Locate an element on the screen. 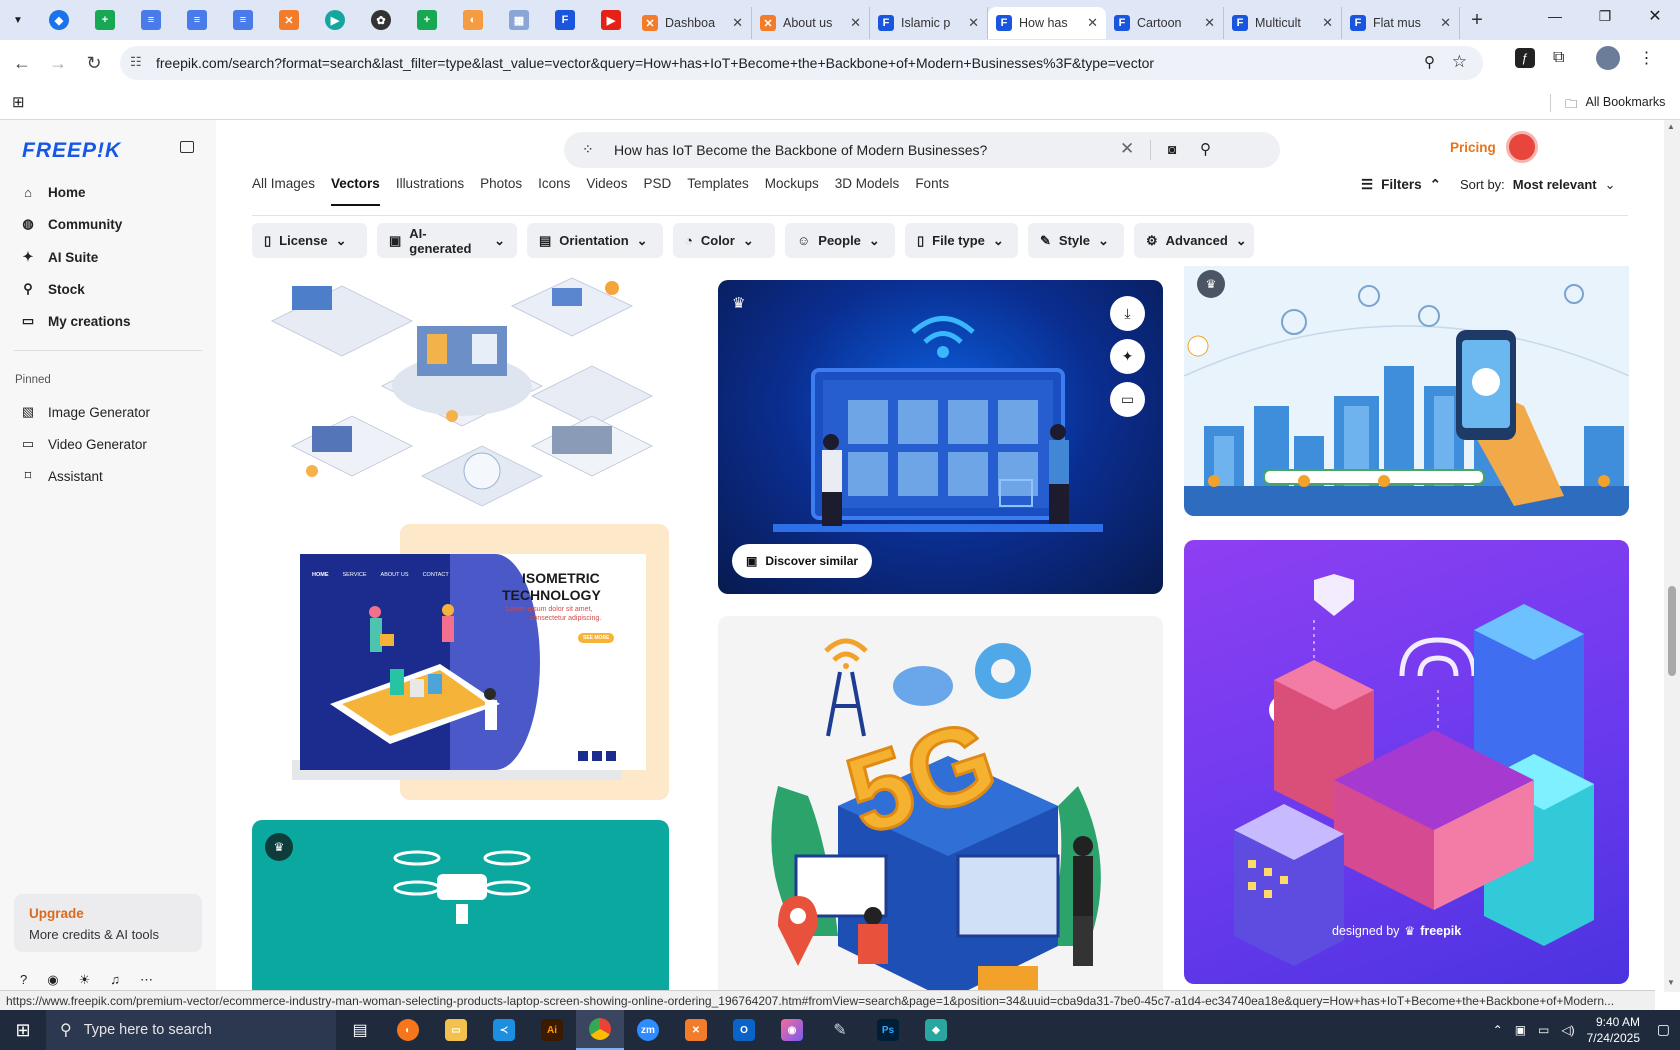  profile-avatar is located at coordinates (1608, 58).